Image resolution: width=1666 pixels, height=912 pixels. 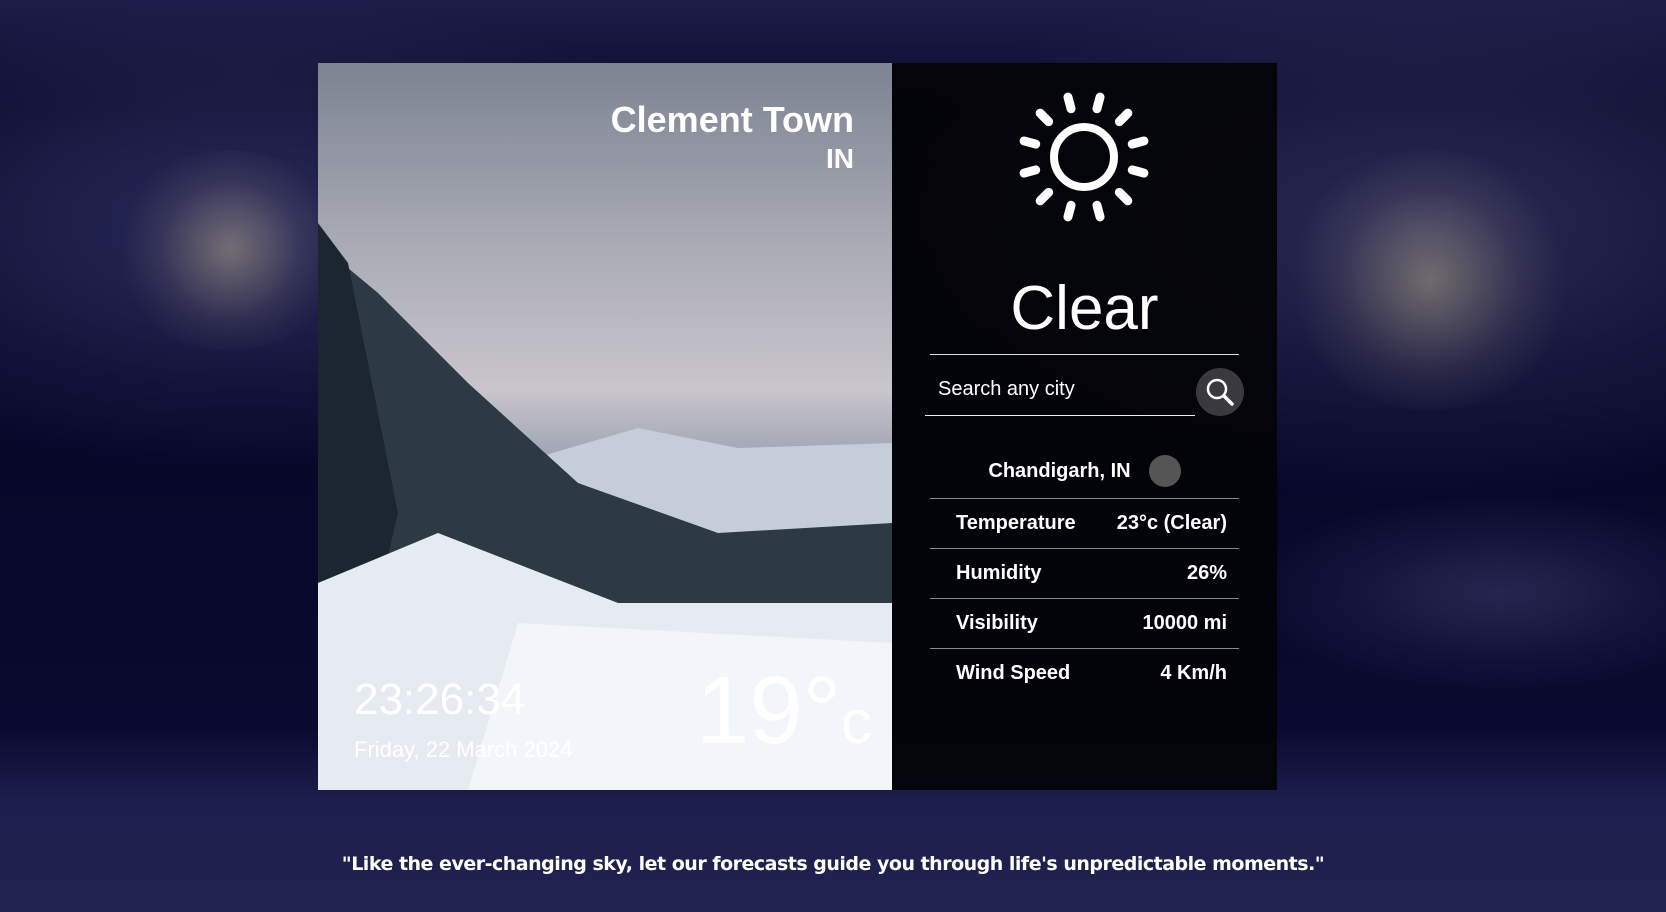 I want to click on weather-condition: Clear, so click(x=1084, y=308).